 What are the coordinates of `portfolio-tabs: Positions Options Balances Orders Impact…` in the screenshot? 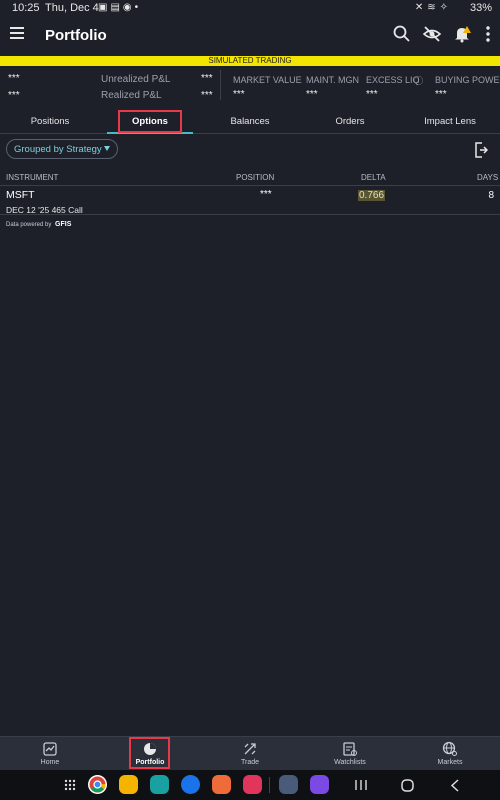 It's located at (250, 121).